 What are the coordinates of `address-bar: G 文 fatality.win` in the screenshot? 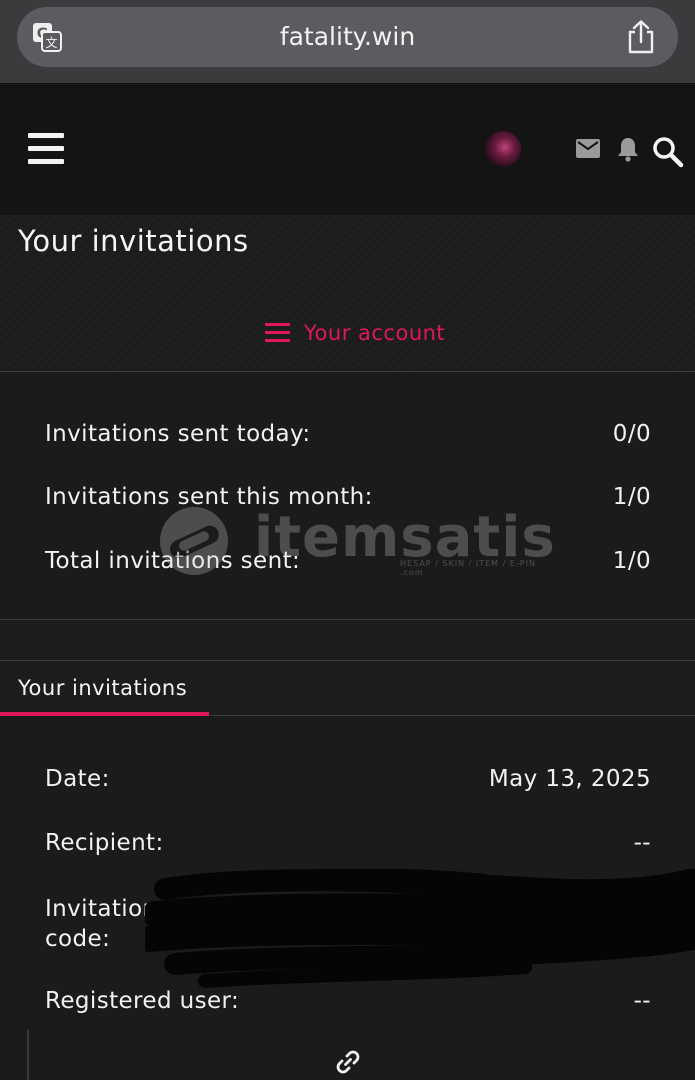 It's located at (347, 37).